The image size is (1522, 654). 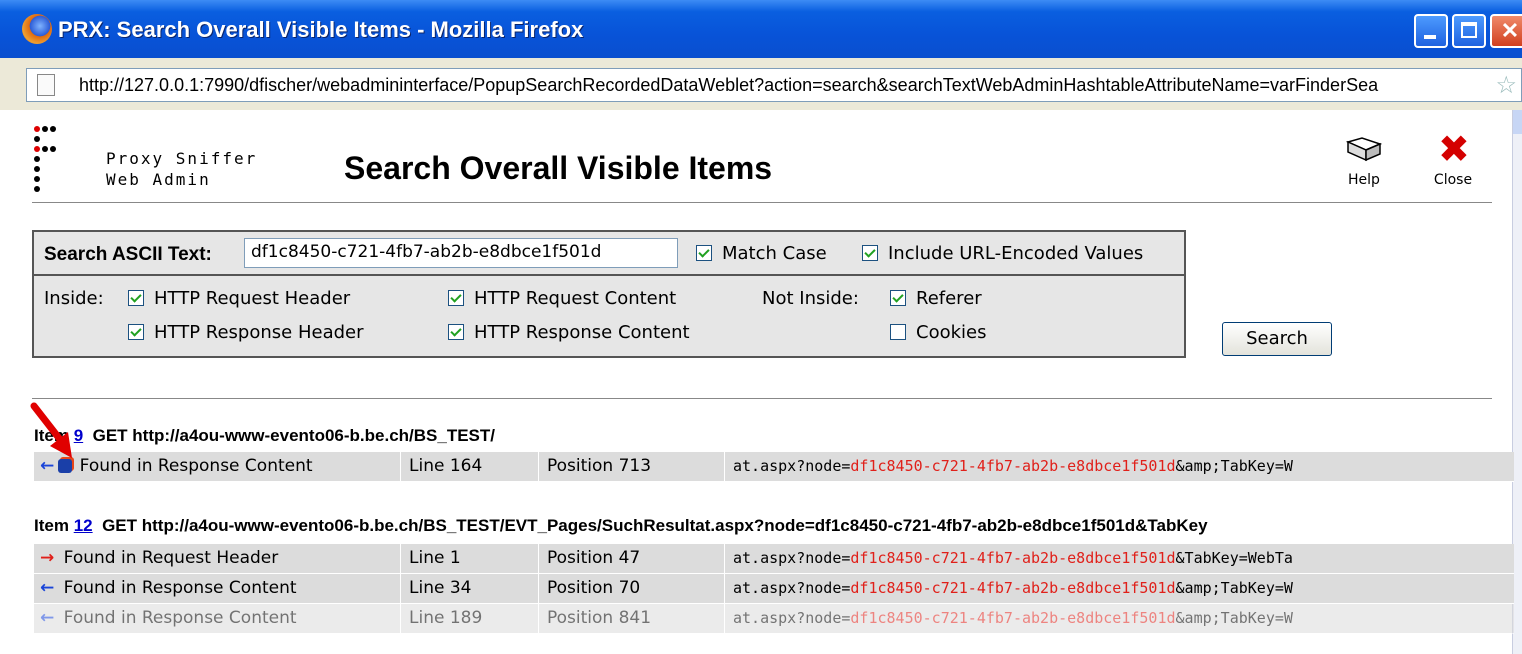 What do you see at coordinates (762, 398) in the screenshot?
I see `results-divider` at bounding box center [762, 398].